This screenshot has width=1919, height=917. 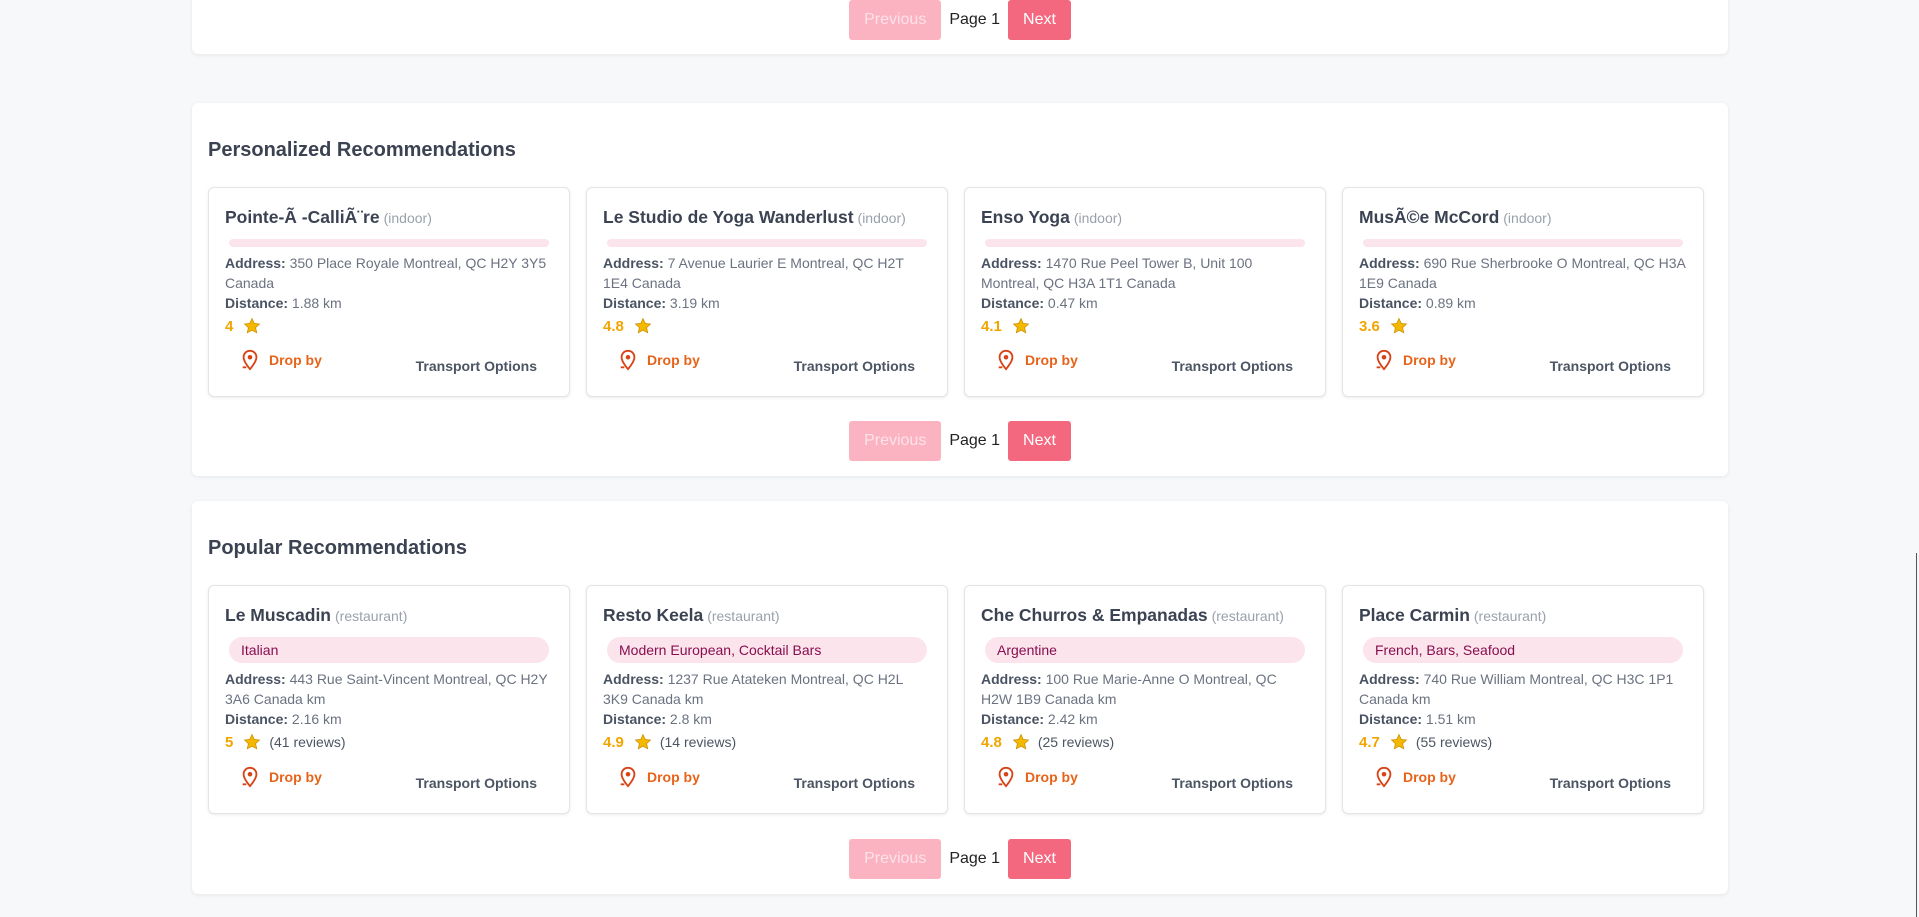 I want to click on pagination: Previous Page 1 Next, so click(x=960, y=441).